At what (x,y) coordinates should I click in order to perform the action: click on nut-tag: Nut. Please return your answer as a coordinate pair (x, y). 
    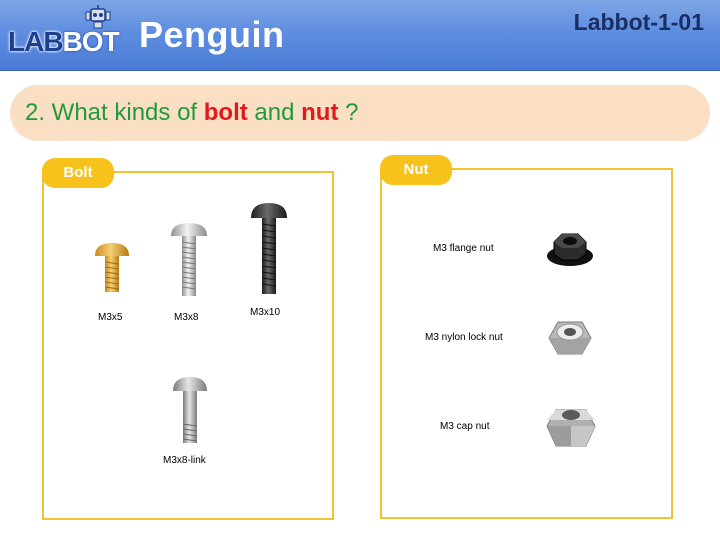
    Looking at the image, I should click on (416, 170).